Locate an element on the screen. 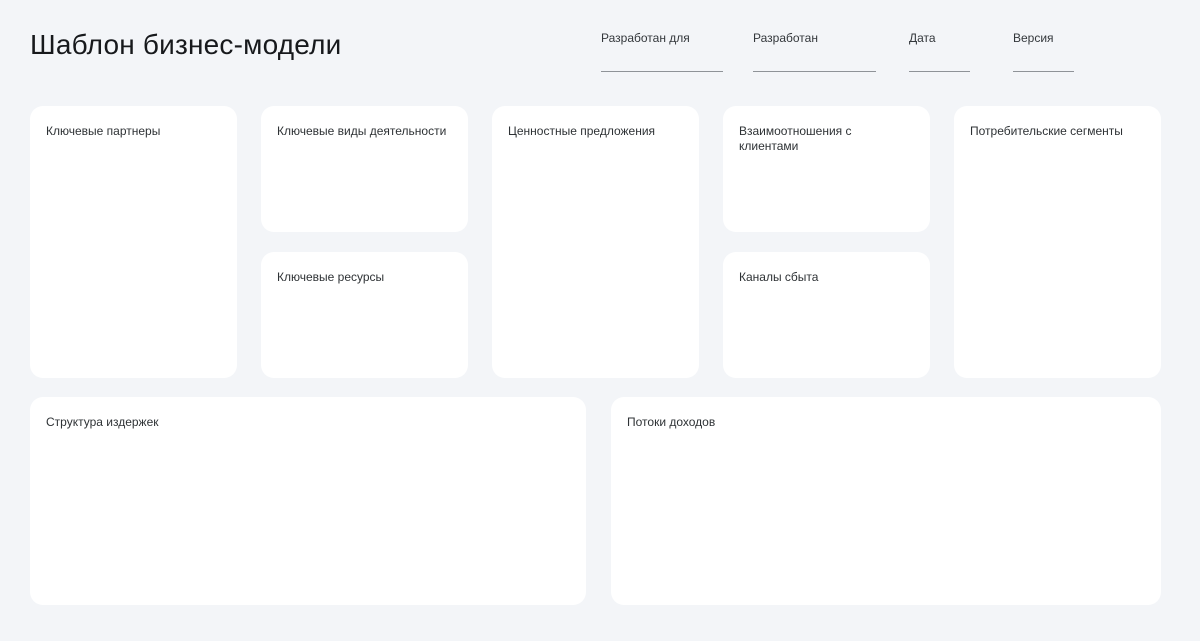  field-version-label: Версия is located at coordinates (1033, 38).